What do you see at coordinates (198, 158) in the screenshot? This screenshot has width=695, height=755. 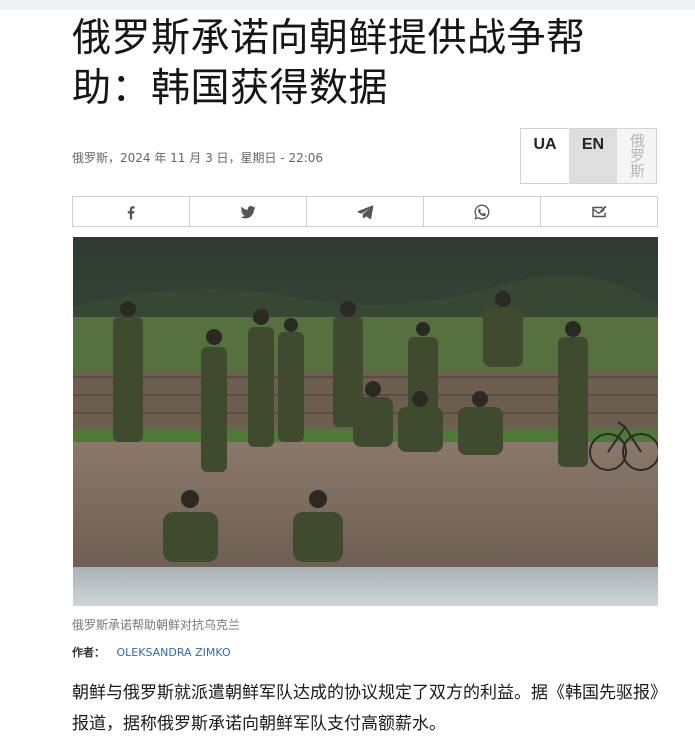 I see `article-meta: 俄罗斯，2024 年 11 月 3 日，星期日 - 22:06` at bounding box center [198, 158].